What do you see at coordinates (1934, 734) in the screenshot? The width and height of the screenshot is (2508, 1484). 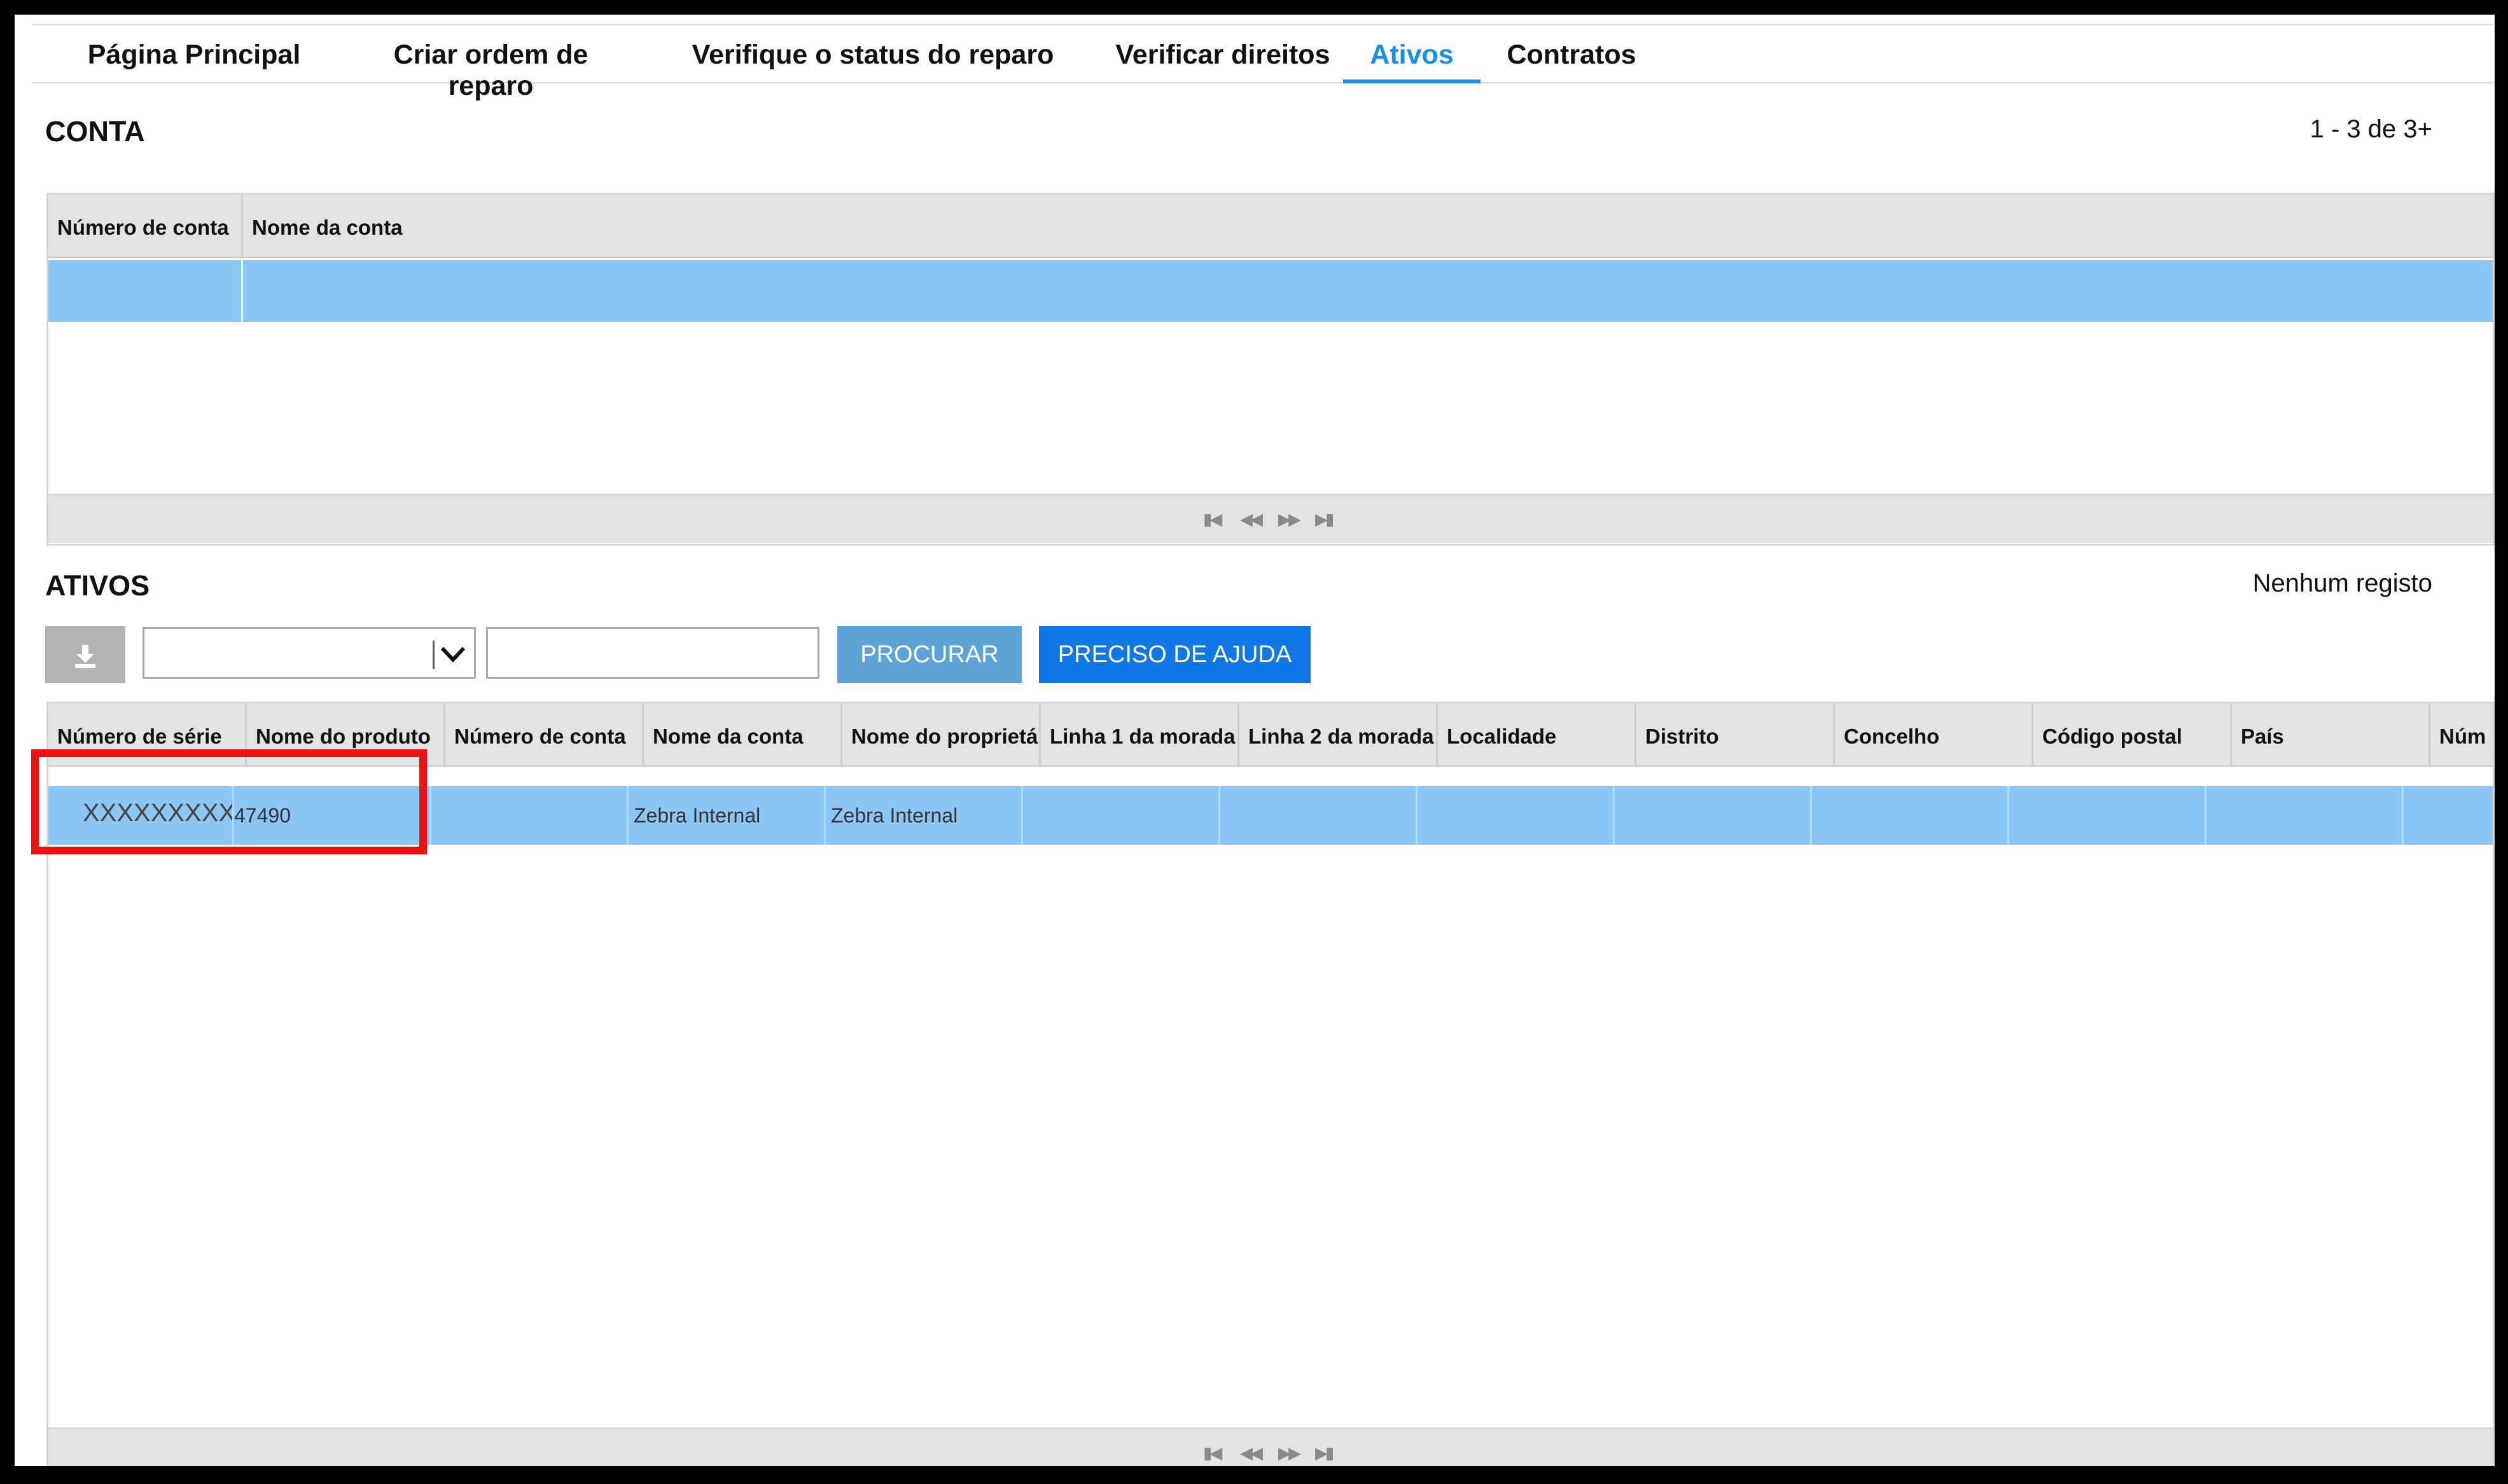 I see `column-header-concelho: Concelho` at bounding box center [1934, 734].